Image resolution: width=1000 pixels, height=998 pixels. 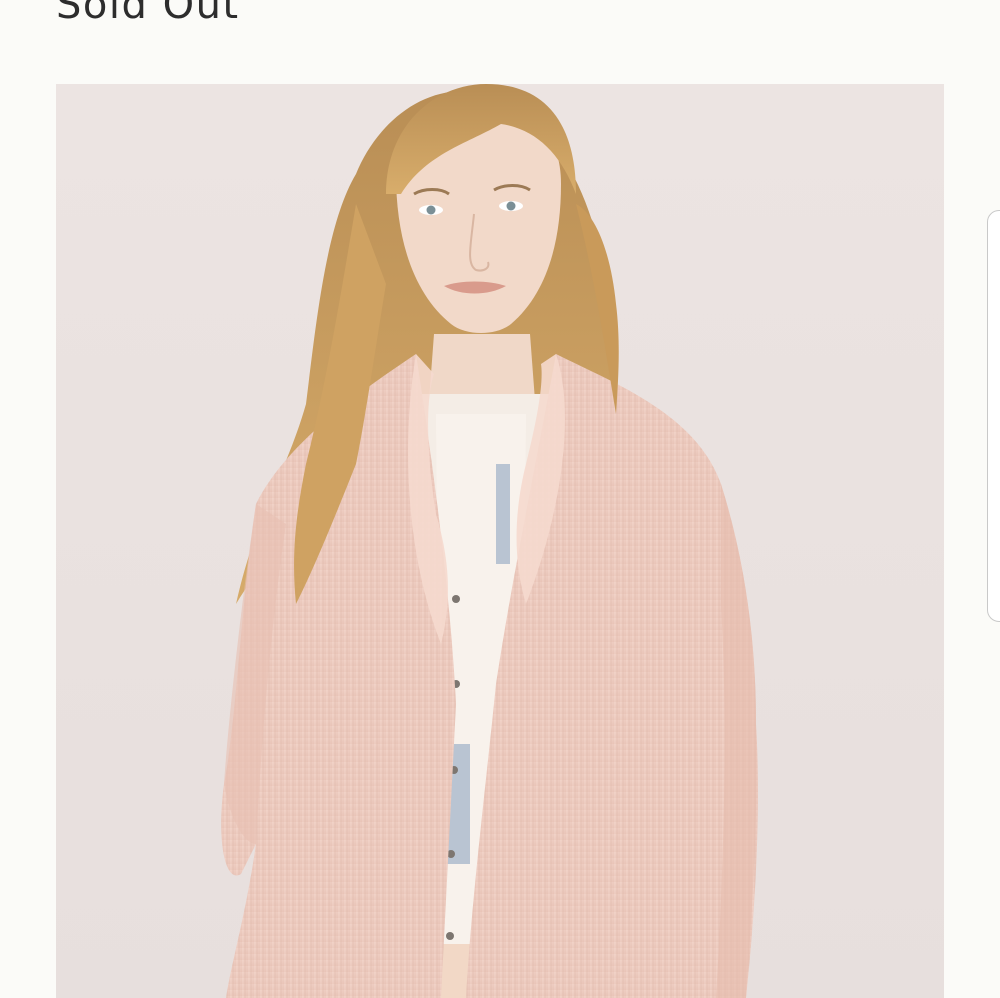 What do you see at coordinates (148, 14) in the screenshot?
I see `sold-out-label: Sold Out` at bounding box center [148, 14].